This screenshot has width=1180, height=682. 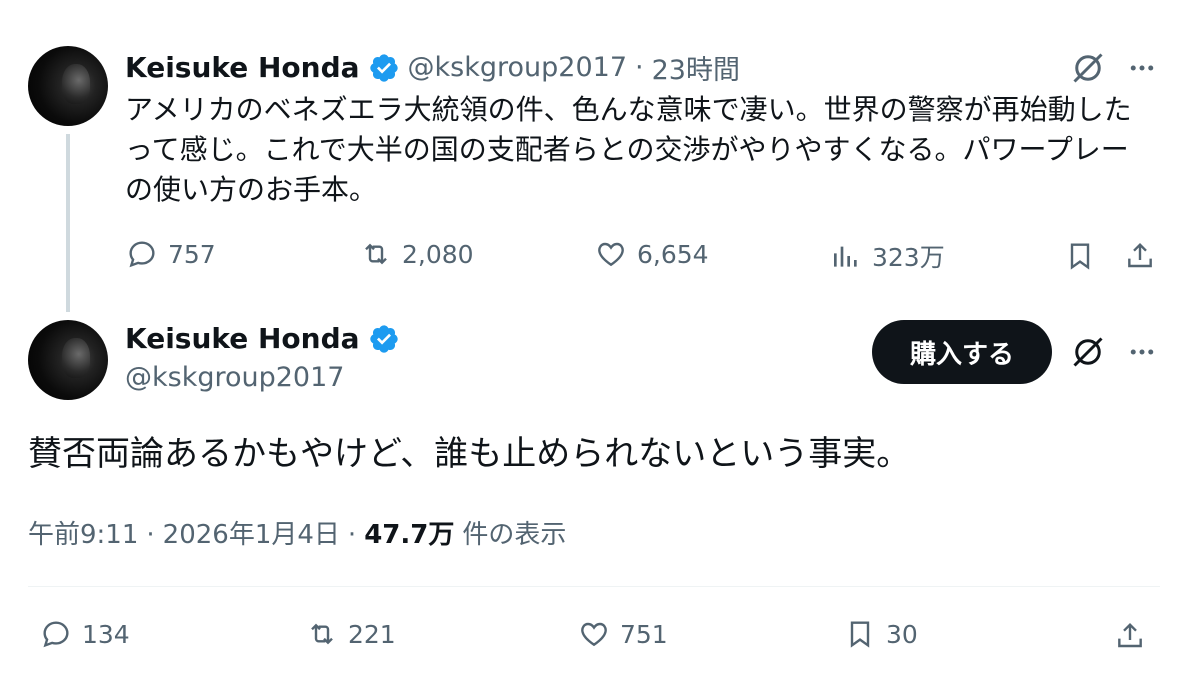 I want to click on bookmark-button, so click(x=1080, y=256).